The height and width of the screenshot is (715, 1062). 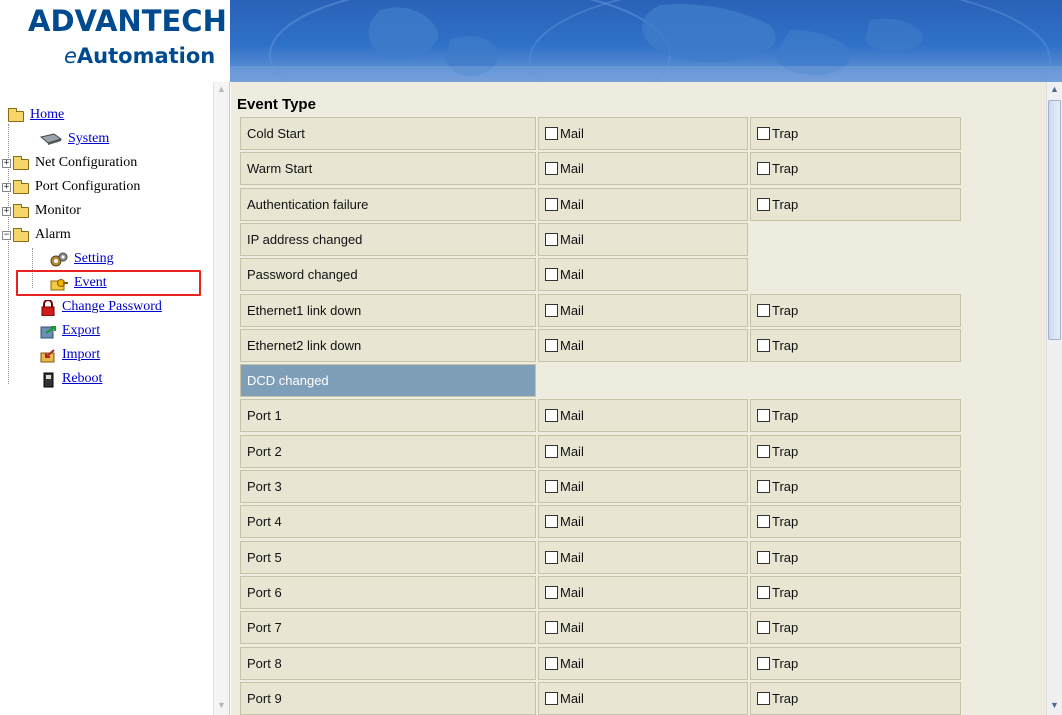 What do you see at coordinates (81, 331) in the screenshot?
I see `sidebar-item-label: Export` at bounding box center [81, 331].